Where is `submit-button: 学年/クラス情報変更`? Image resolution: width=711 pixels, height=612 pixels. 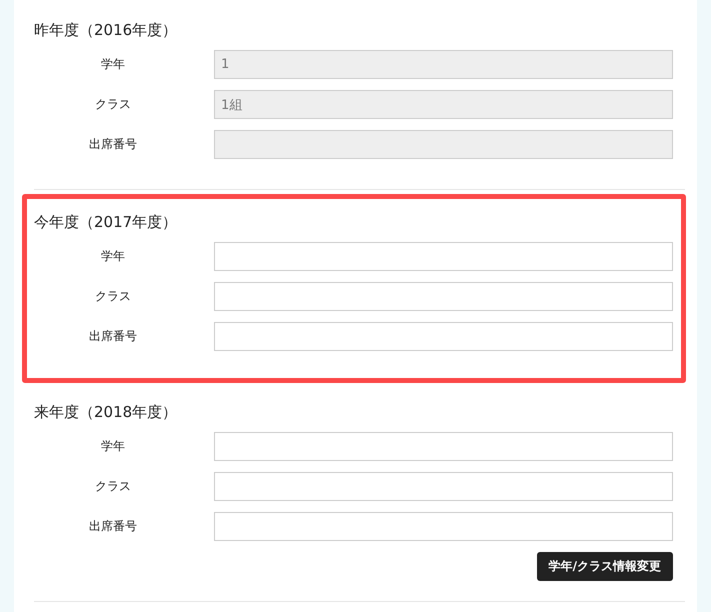
submit-button: 学年/クラス情報変更 is located at coordinates (604, 566).